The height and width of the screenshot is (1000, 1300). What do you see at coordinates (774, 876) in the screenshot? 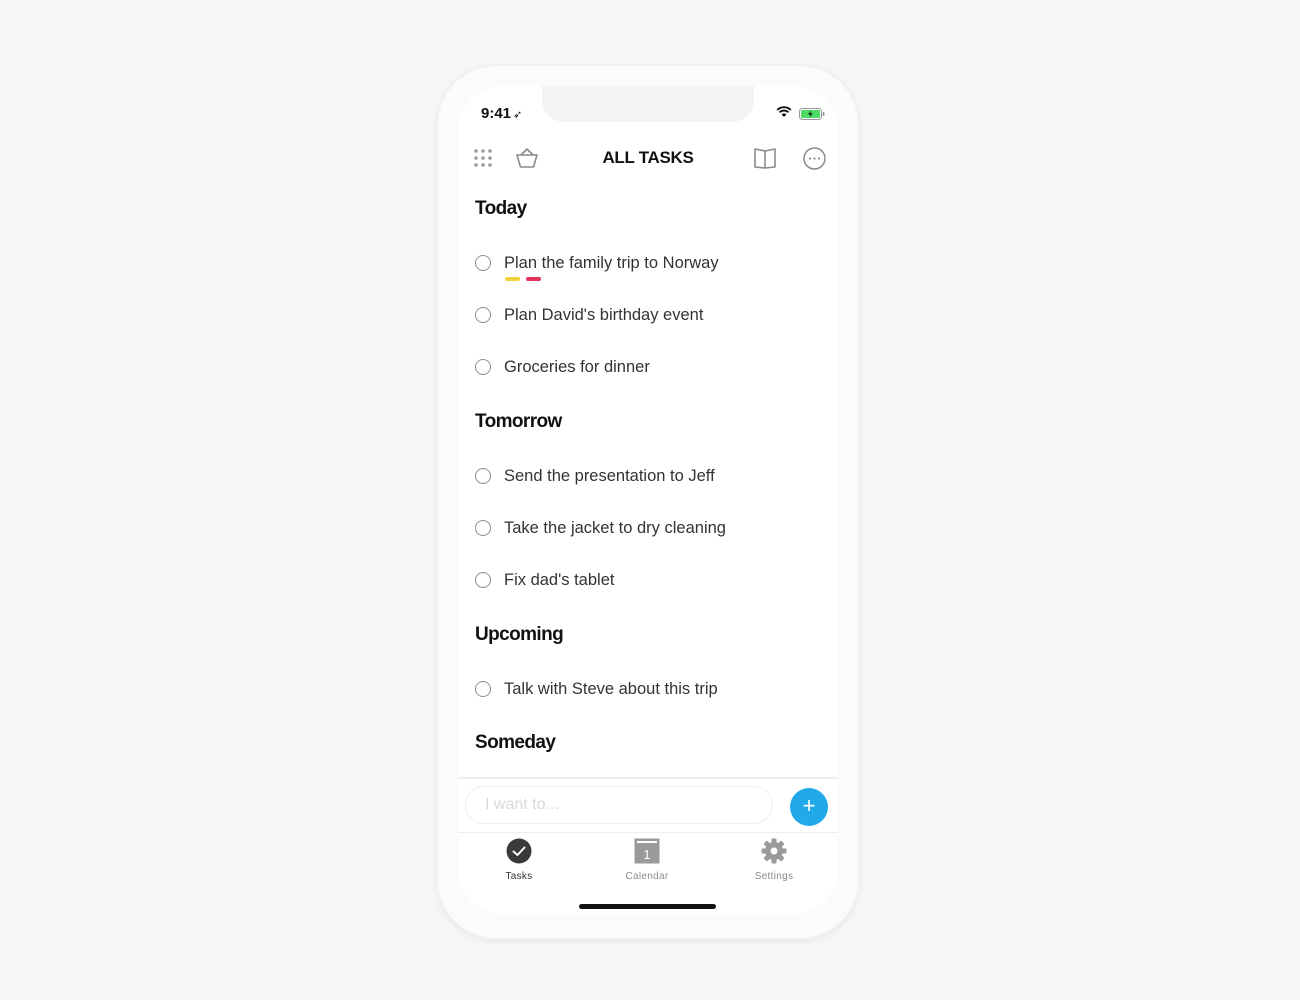
I see `tab-settings-label: Settings` at bounding box center [774, 876].